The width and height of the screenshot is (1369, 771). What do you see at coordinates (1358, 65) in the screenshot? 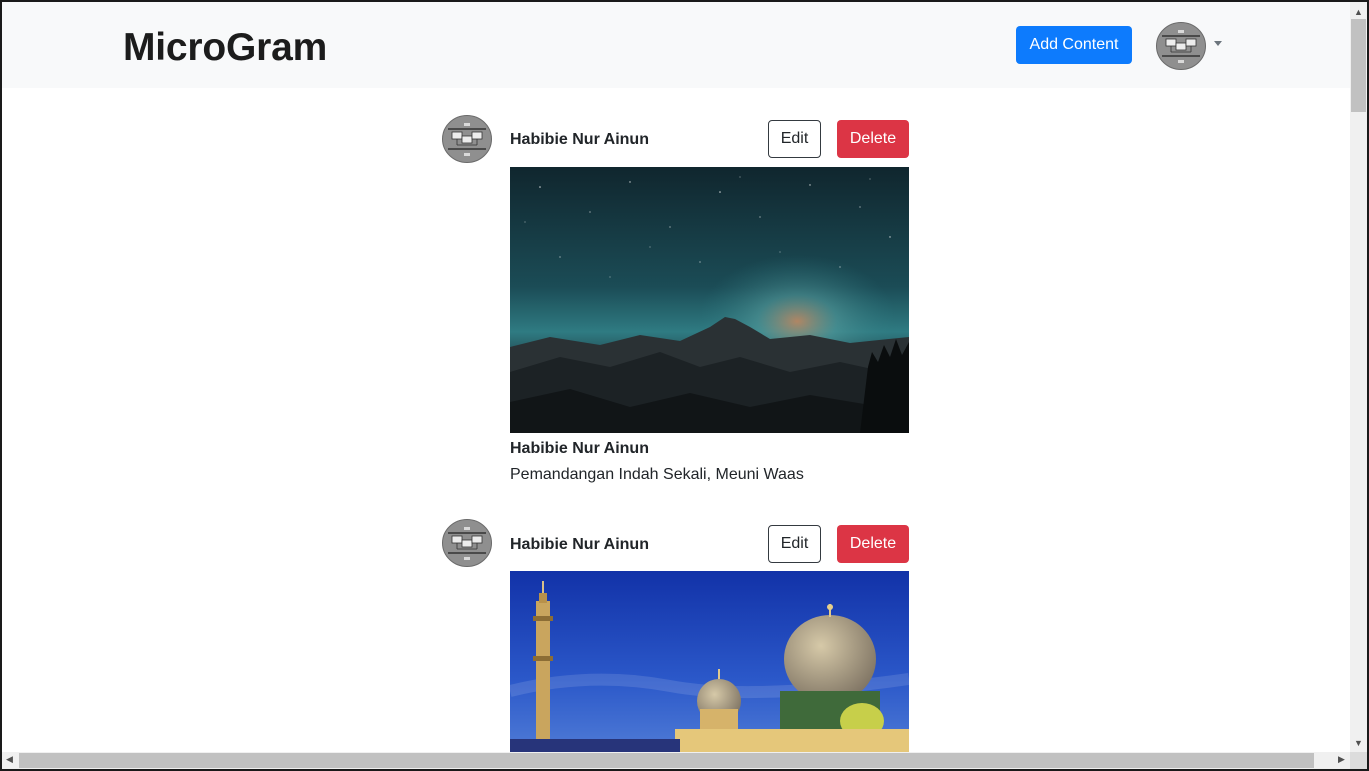
I see `vertical-scroll-thumb` at bounding box center [1358, 65].